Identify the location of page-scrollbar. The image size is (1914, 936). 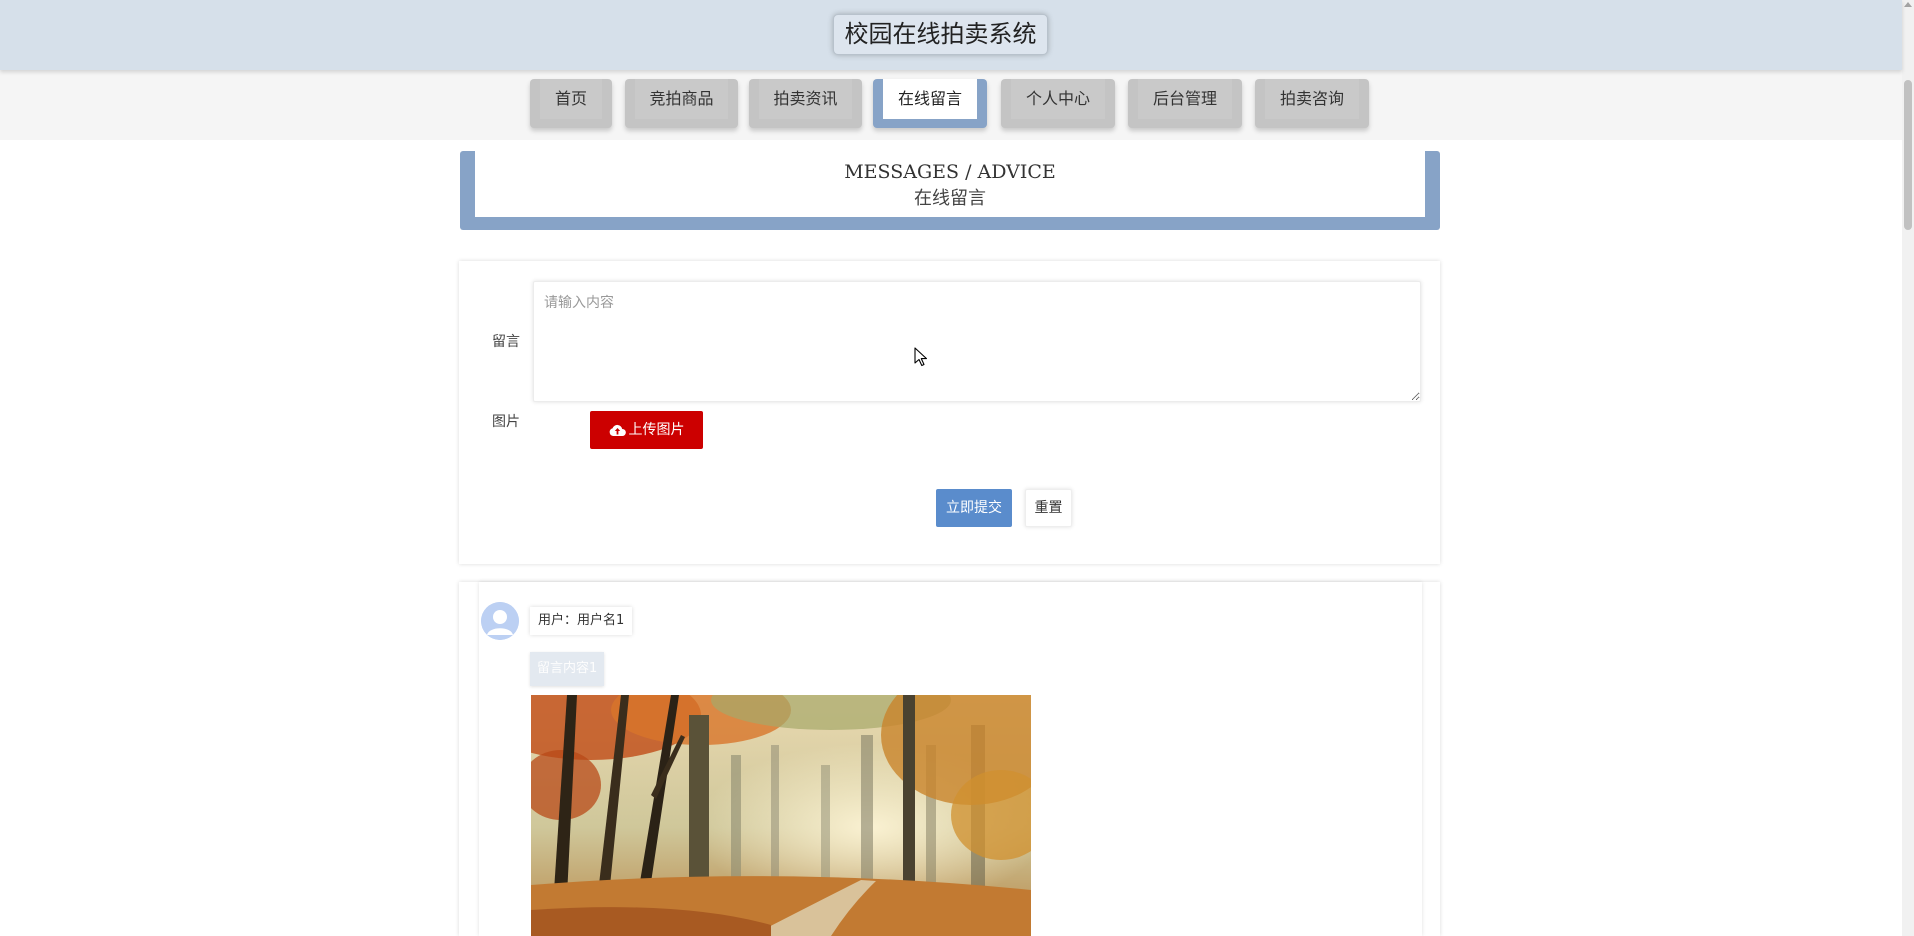
(1908, 468).